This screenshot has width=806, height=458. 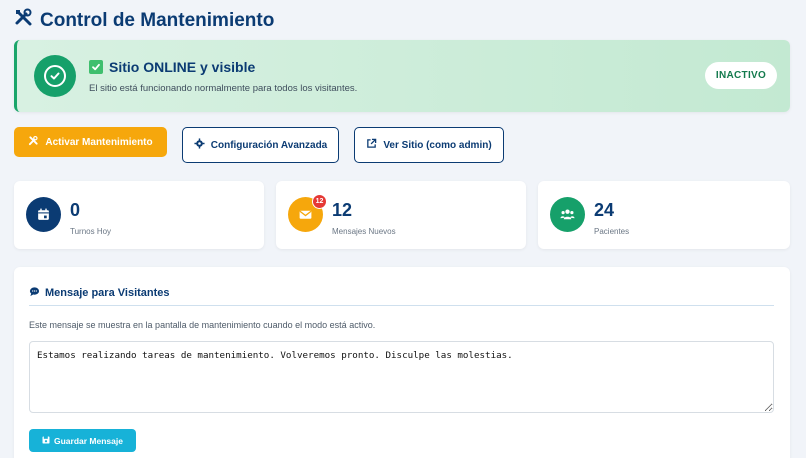 I want to click on advanced-config-button: Configuración Avanzada, so click(x=260, y=145).